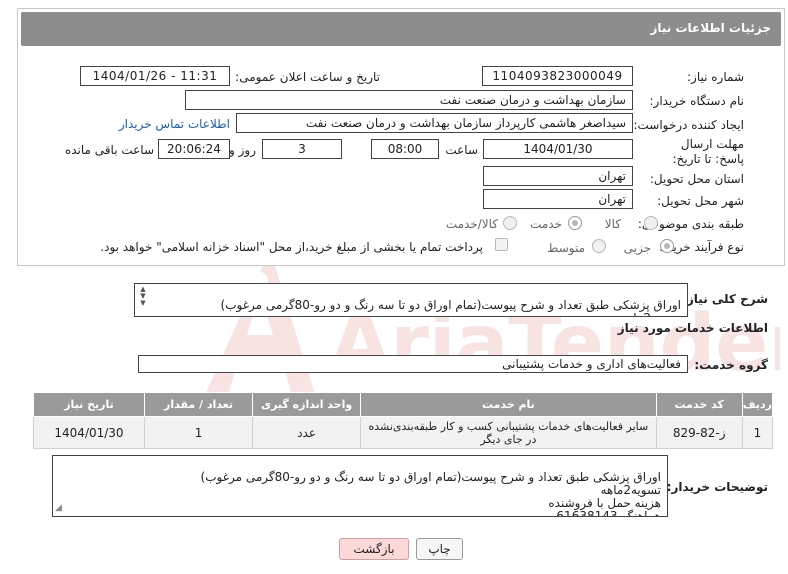 This screenshot has width=788, height=574. I want to click on category-option-goods-service: کالا/خدمت, so click(471, 224).